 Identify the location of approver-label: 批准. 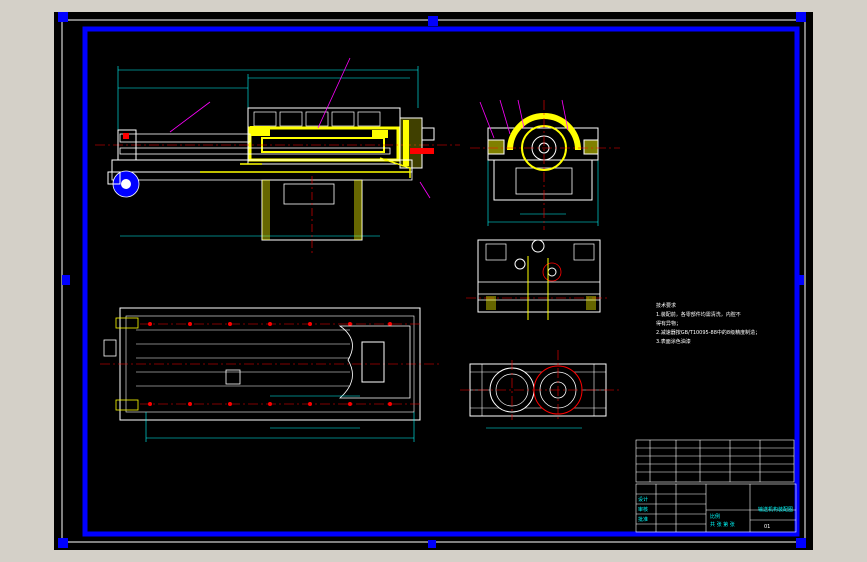
(643, 520).